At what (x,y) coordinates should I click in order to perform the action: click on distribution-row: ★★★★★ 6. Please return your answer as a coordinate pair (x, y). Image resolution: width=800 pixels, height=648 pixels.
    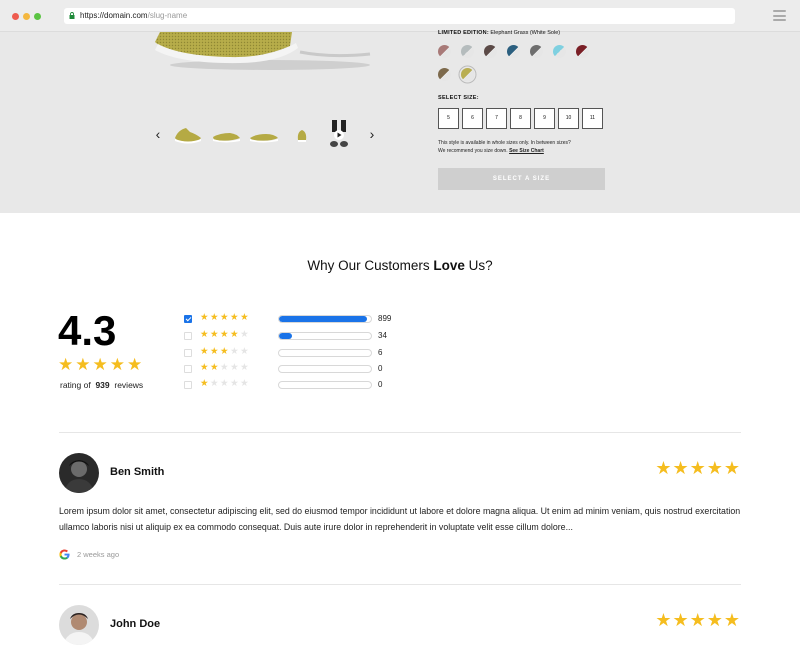
    Looking at the image, I should click on (294, 352).